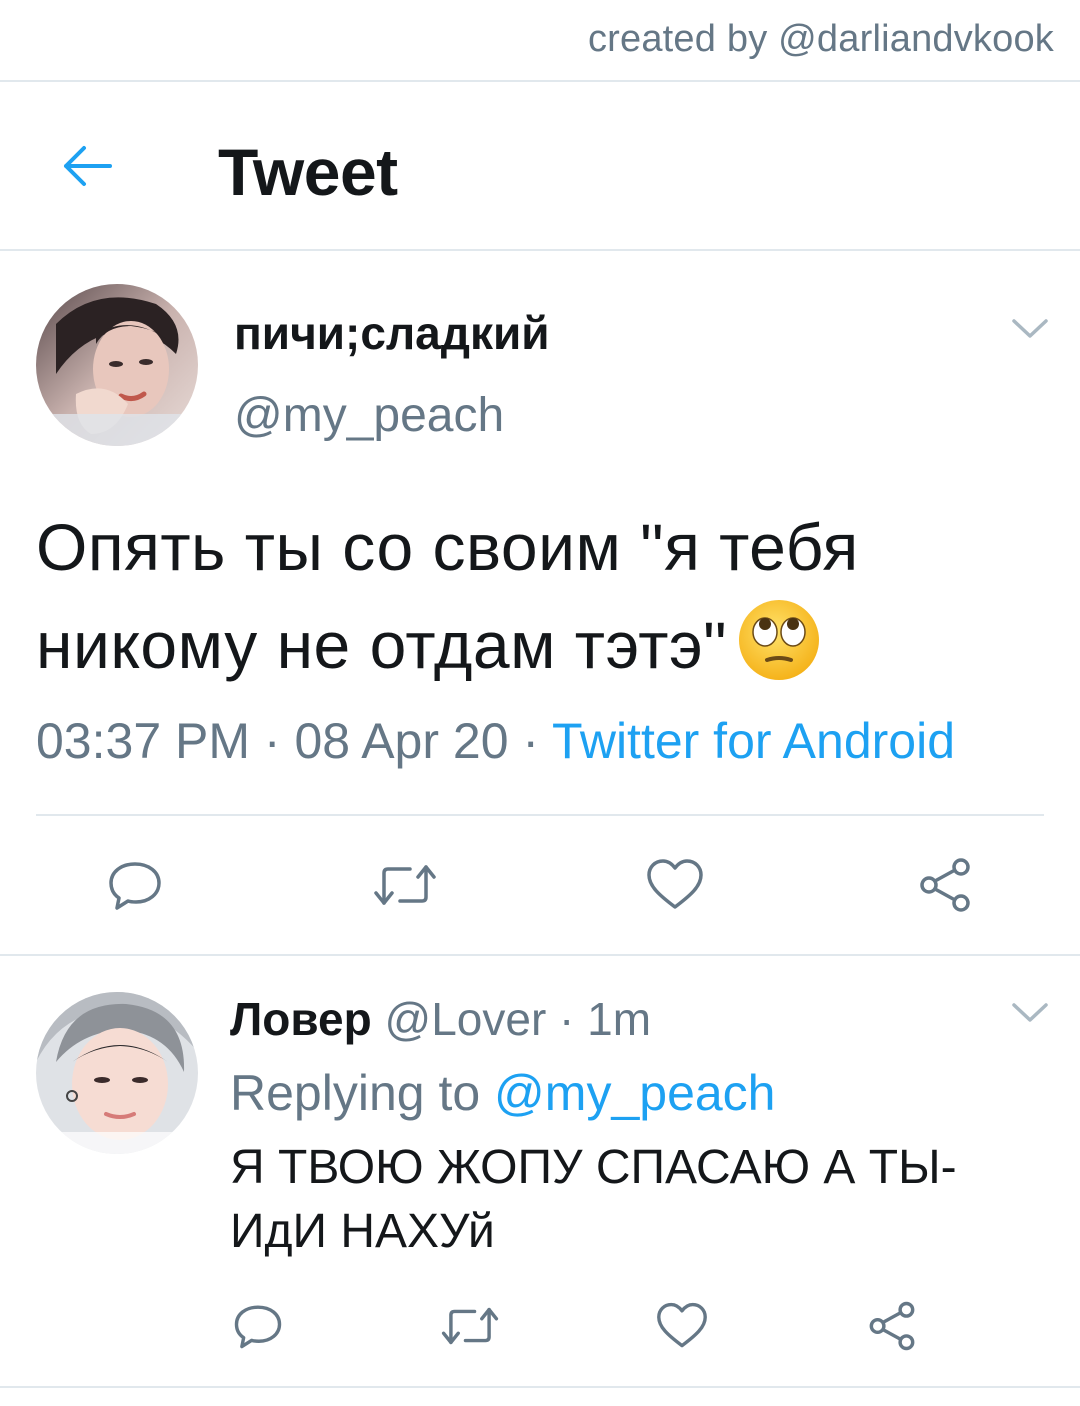  I want to click on rolling-eyes-emoji-icon, so click(779, 653).